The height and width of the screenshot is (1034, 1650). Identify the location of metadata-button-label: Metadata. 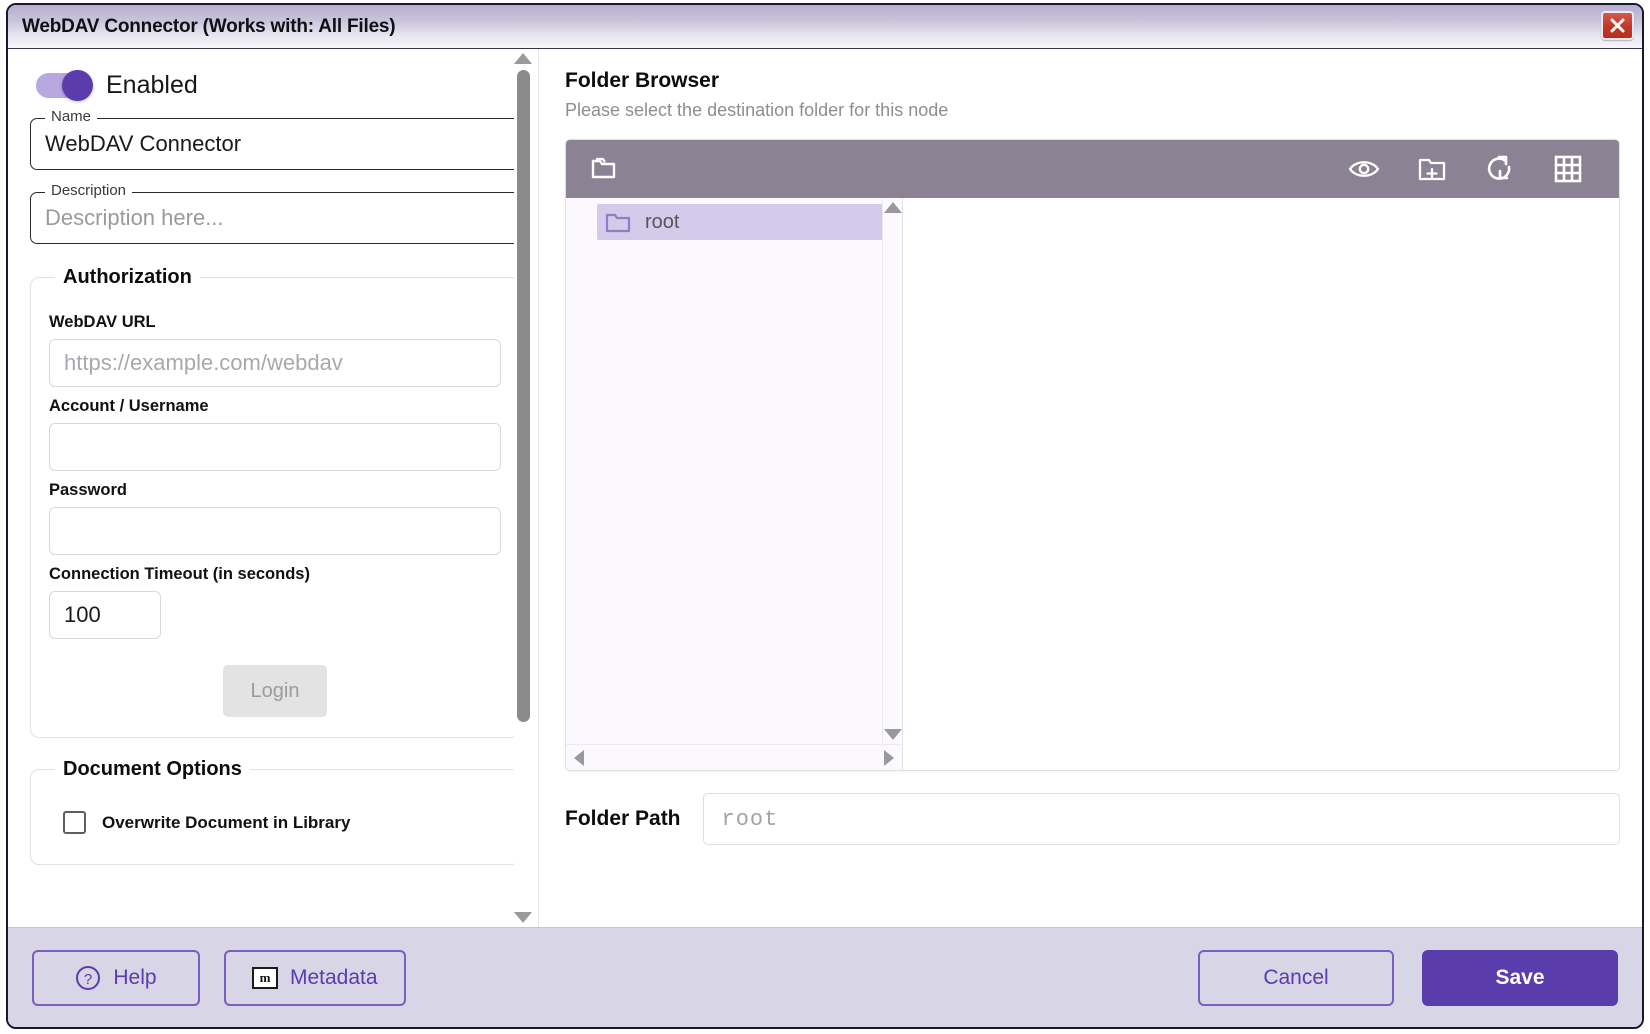
(334, 977).